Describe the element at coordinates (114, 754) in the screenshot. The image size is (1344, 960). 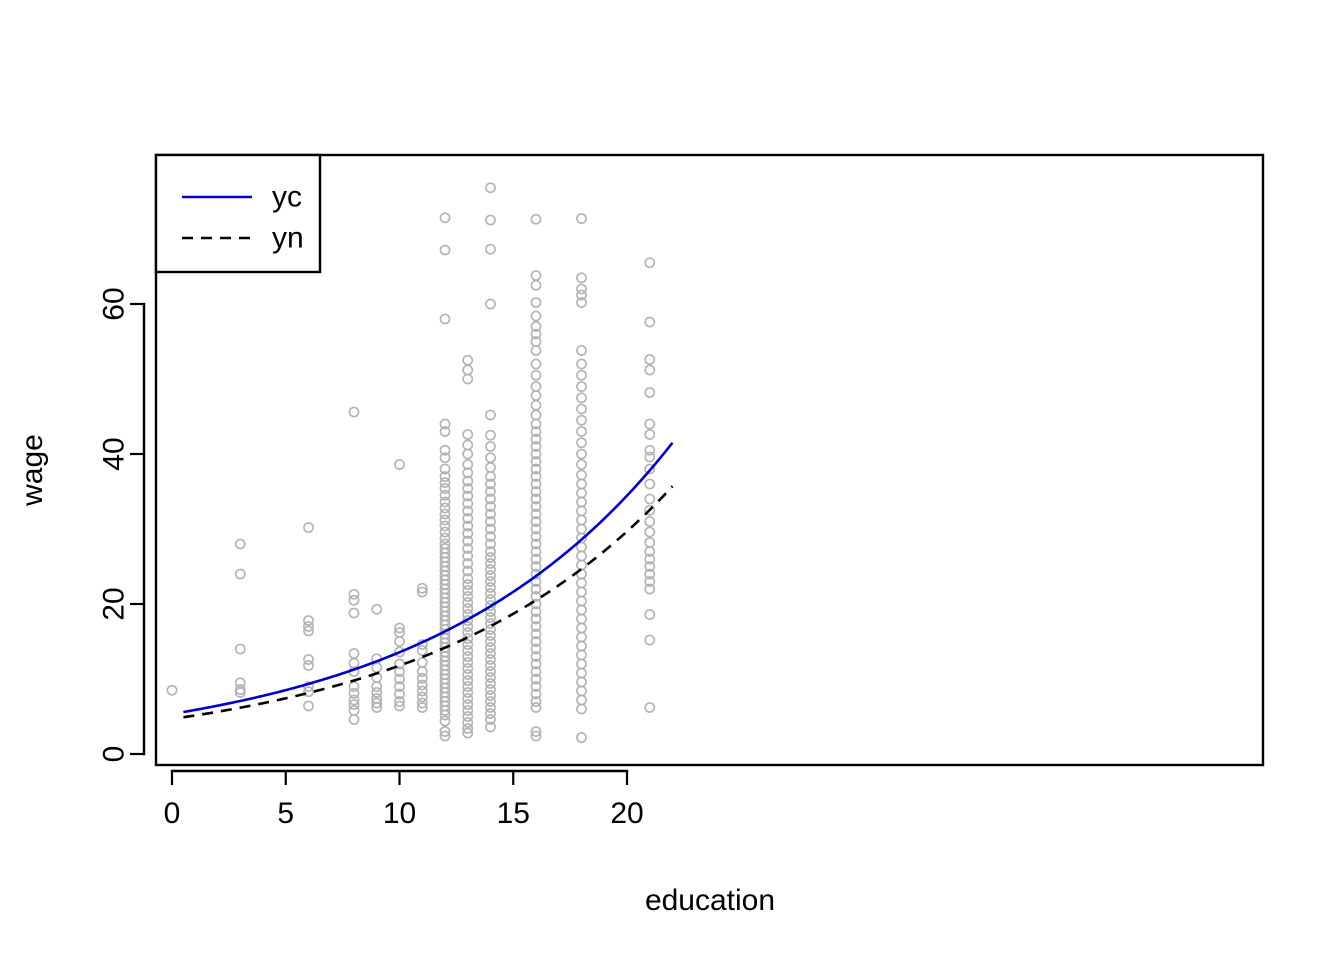
I see `y-axis-tick-label: 0` at that location.